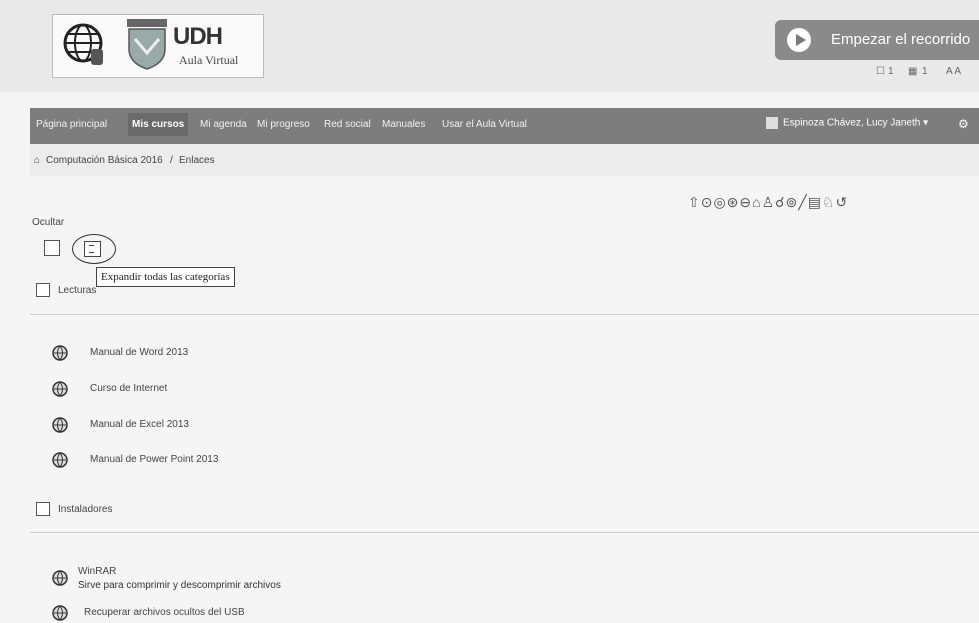 This screenshot has width=979, height=623. I want to click on notification-icon: ☐, so click(880, 71).